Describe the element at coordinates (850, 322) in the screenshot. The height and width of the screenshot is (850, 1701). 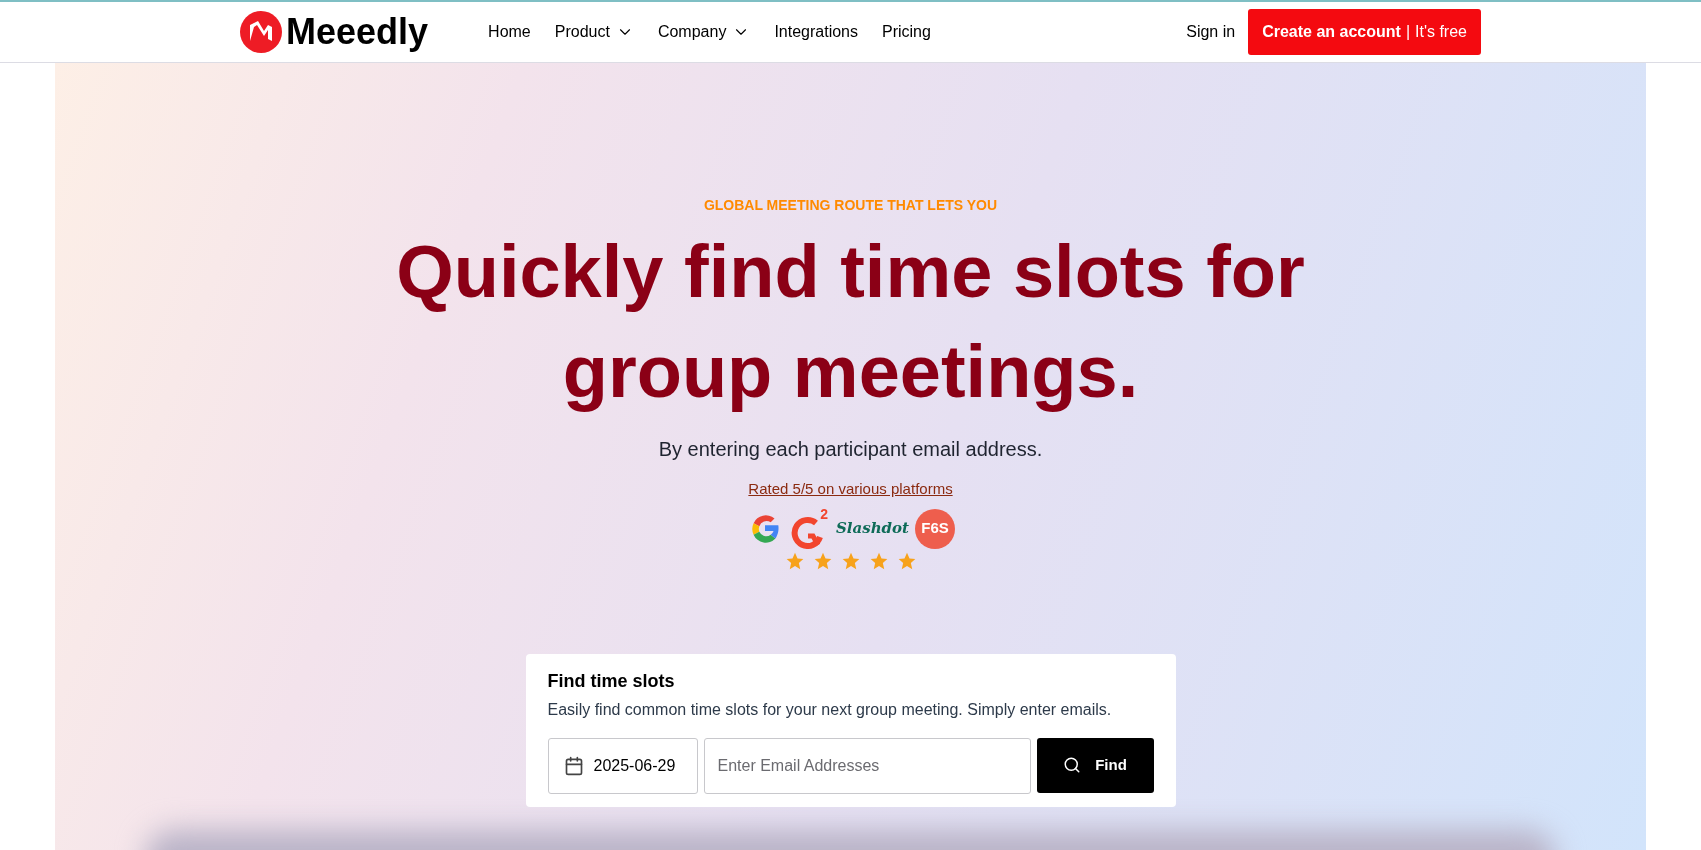
I see `hero-heading: Quickly find time slots for group meetings.` at that location.